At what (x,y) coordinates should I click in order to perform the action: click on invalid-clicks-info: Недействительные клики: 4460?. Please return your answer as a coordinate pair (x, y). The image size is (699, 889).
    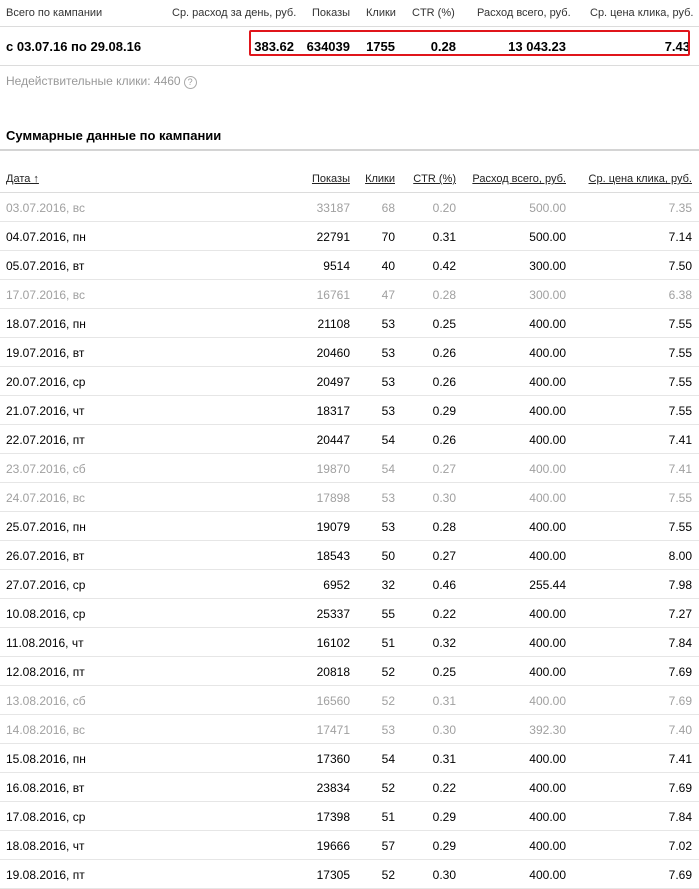
    Looking at the image, I should click on (101, 81).